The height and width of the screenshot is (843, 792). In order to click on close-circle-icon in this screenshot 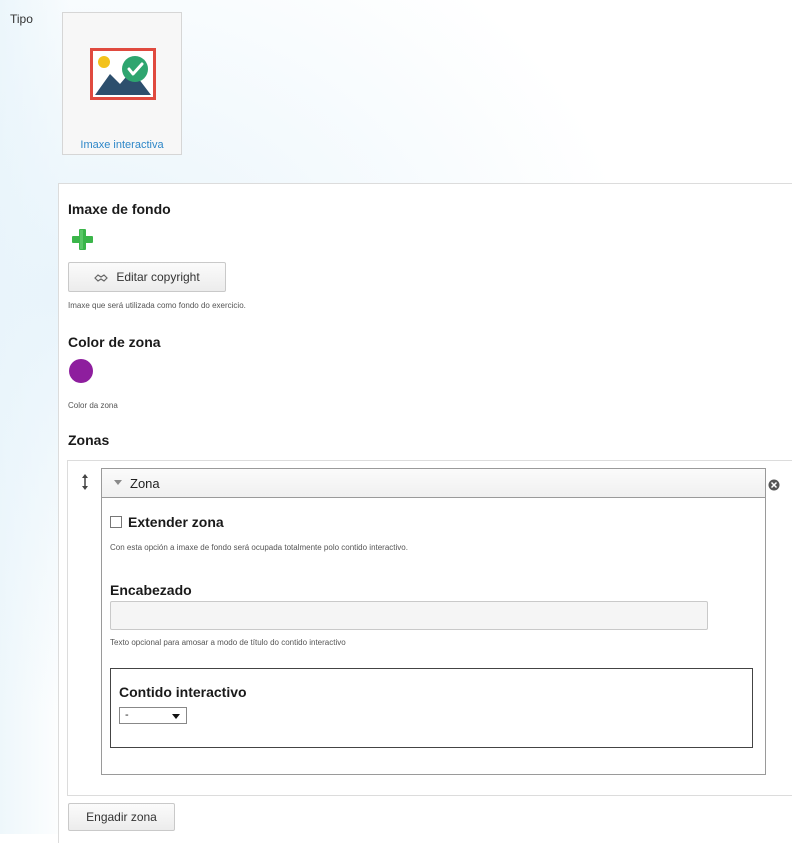, I will do `click(774, 484)`.